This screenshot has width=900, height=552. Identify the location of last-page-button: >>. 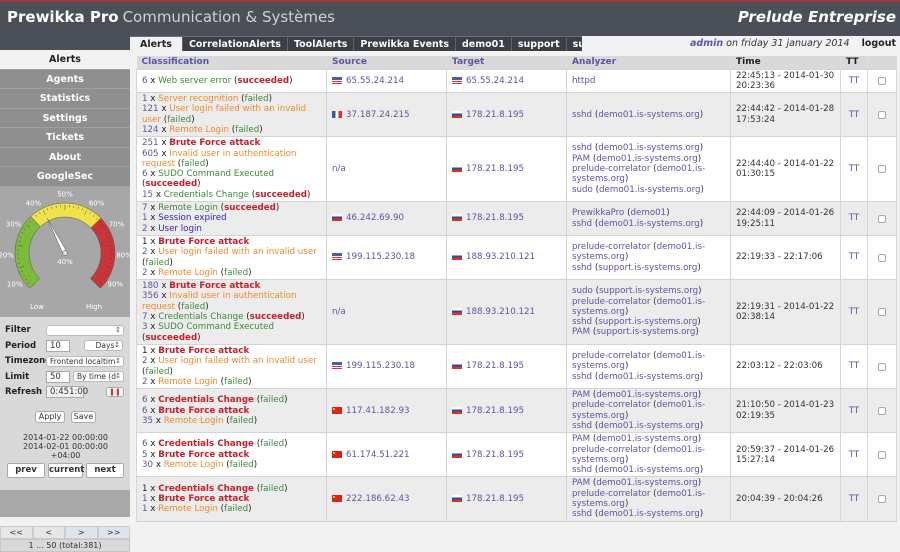
(114, 532).